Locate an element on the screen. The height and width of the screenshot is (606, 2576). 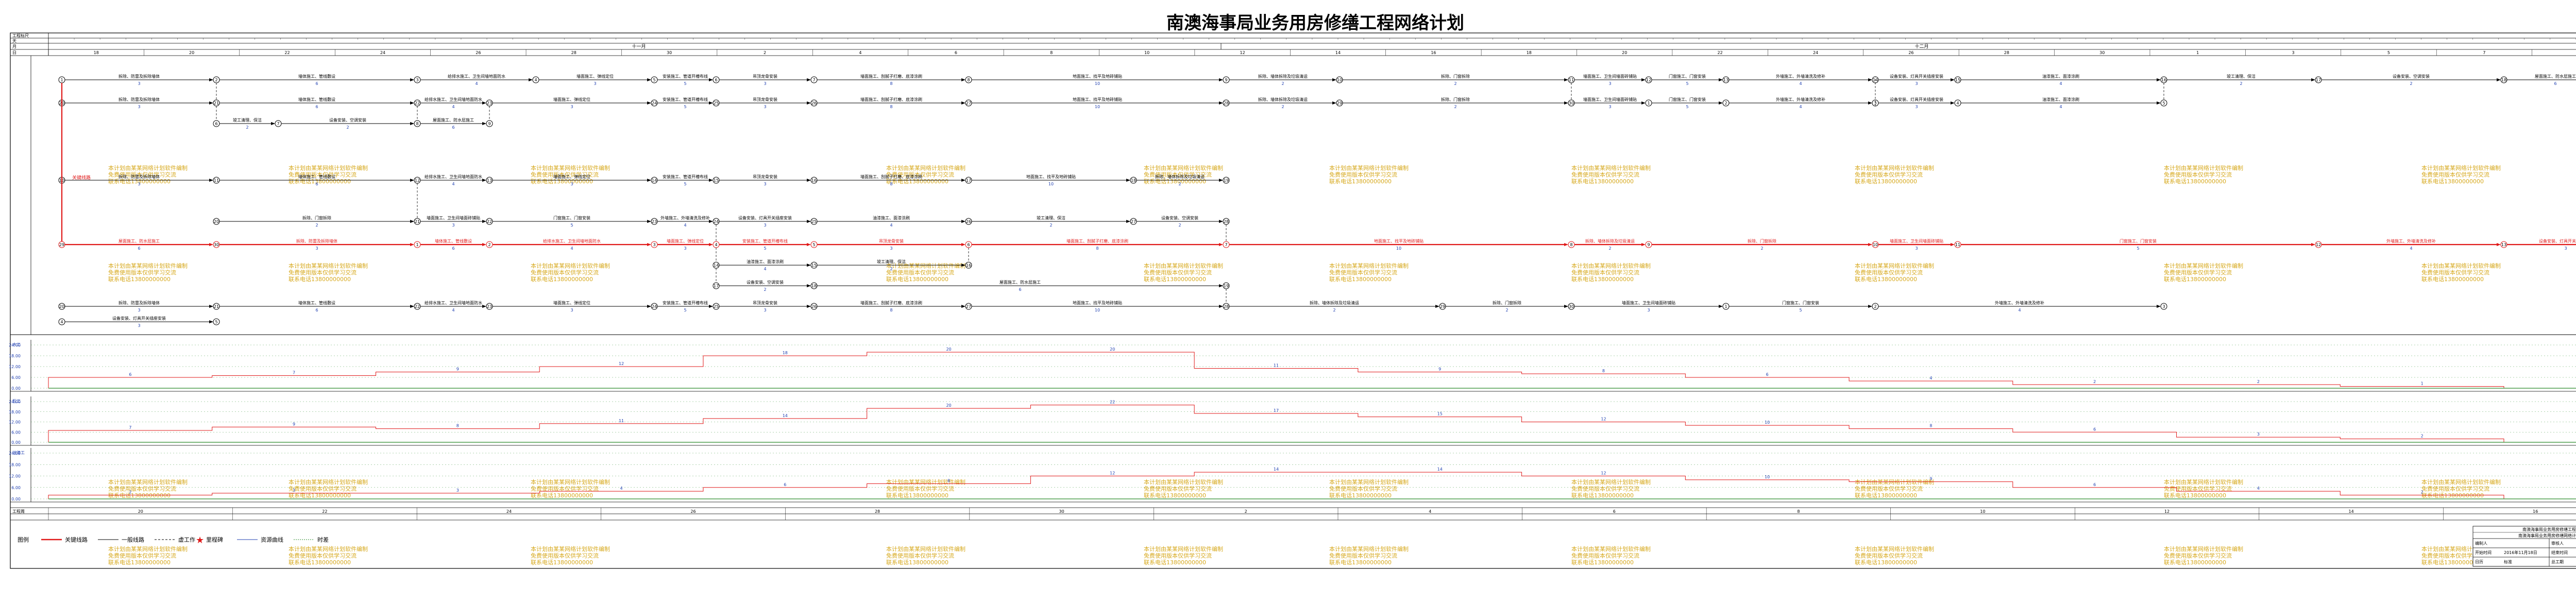
event-node-number: 16 is located at coordinates (968, 265).